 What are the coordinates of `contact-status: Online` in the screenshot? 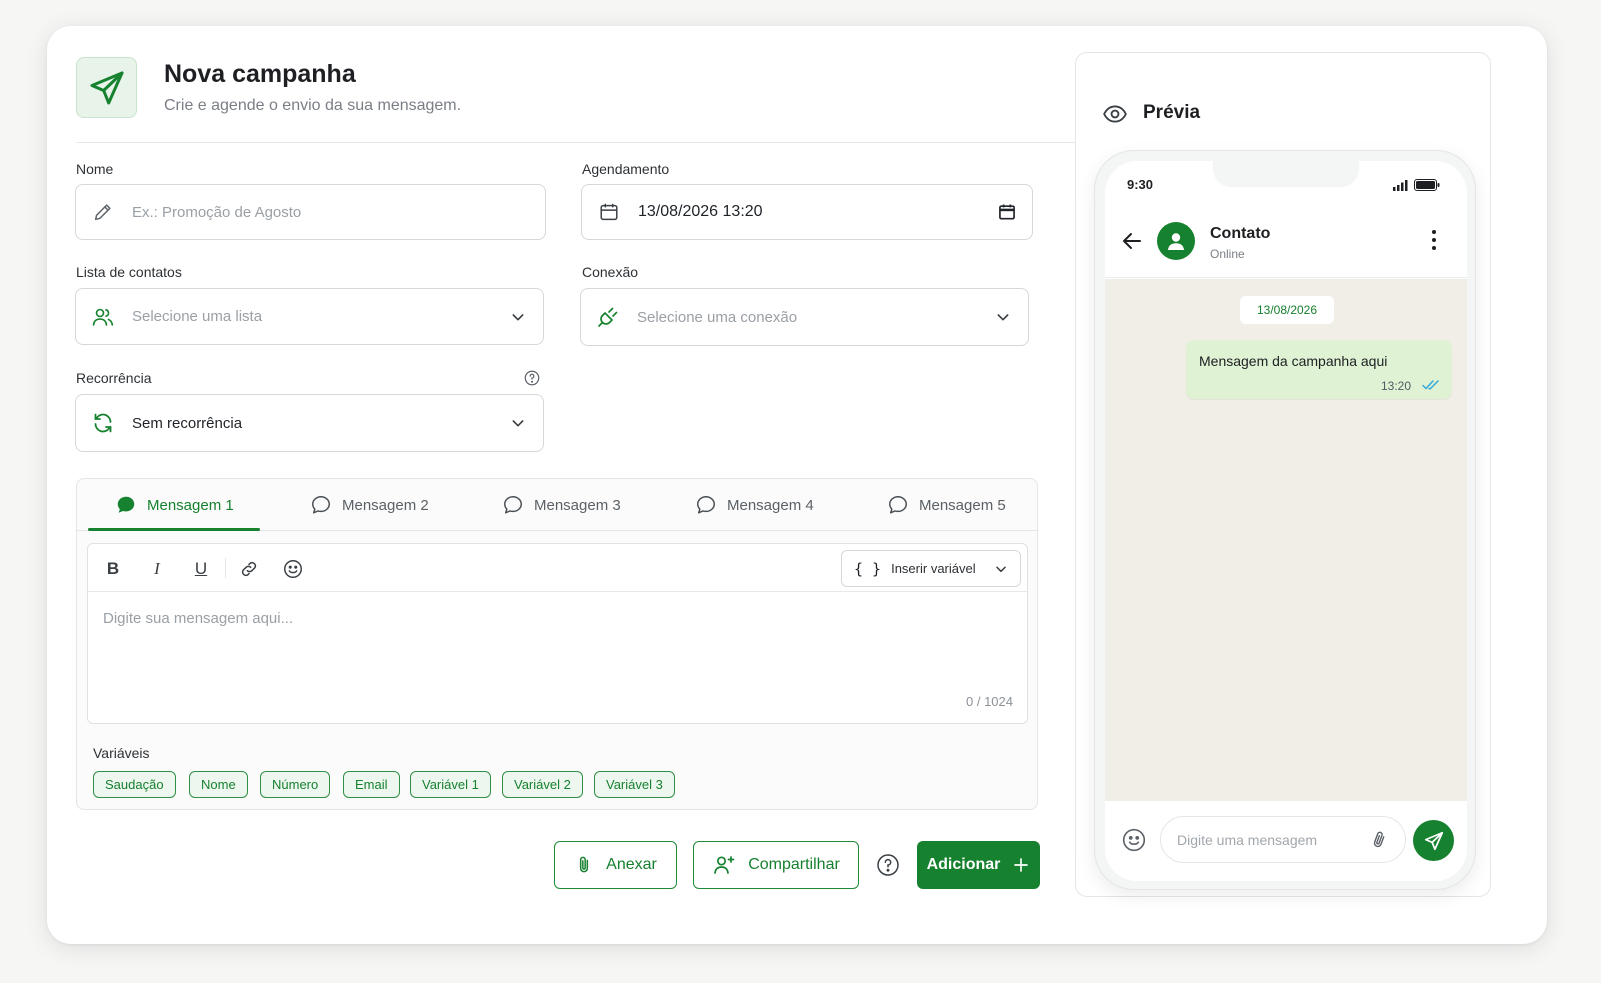 It's located at (1227, 254).